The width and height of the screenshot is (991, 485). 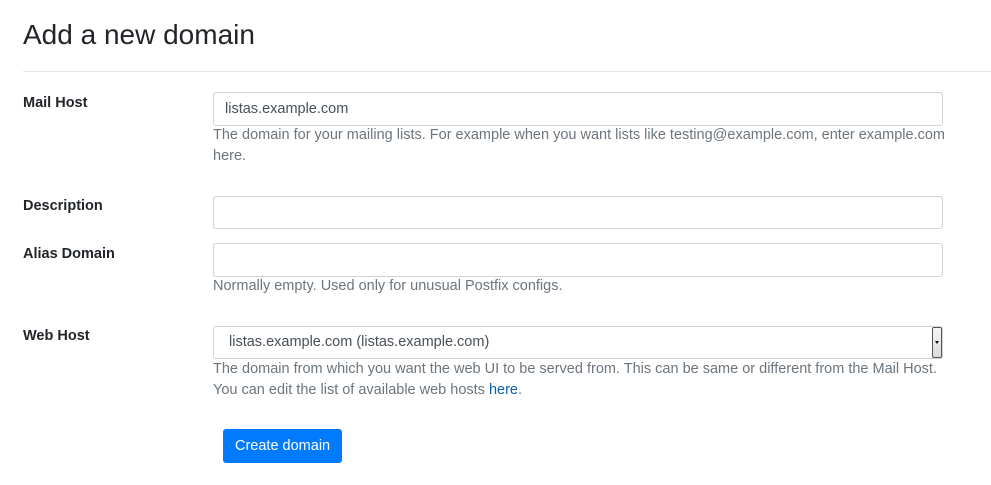 I want to click on web-host-select: listas.example.com (listas.example.com), so click(x=578, y=342).